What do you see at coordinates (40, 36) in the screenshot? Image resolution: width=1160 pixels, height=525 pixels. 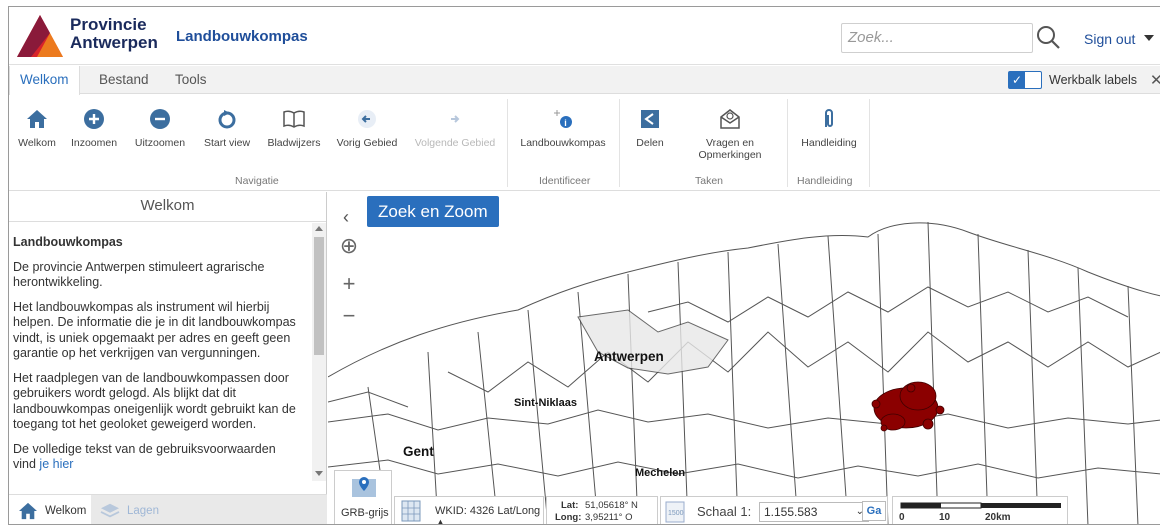 I see `province-logo-icon` at bounding box center [40, 36].